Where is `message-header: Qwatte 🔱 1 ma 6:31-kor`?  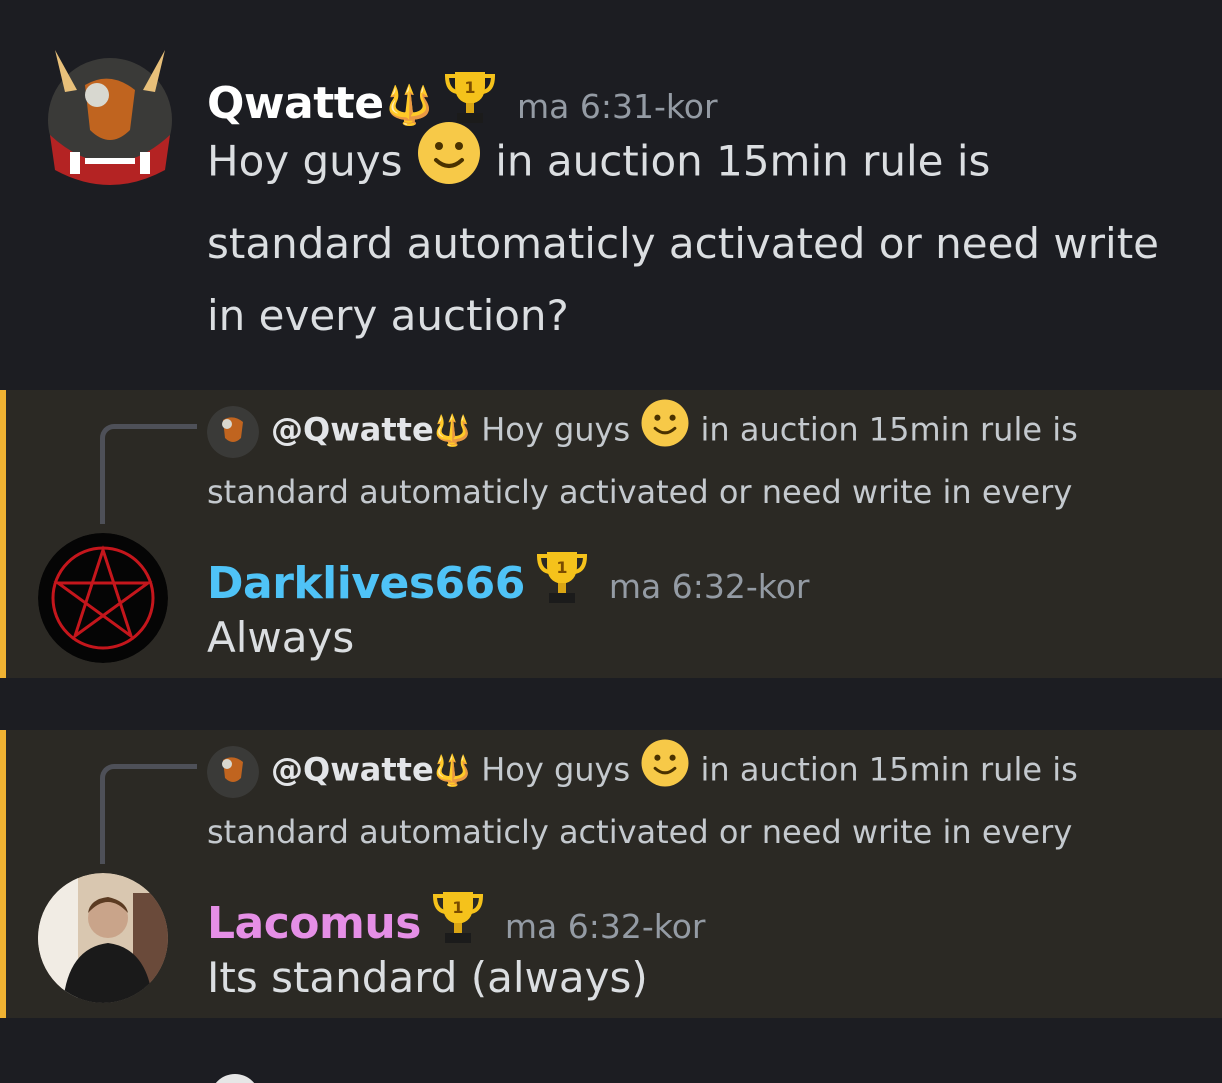 message-header: Qwatte 🔱 1 ma 6:31-kor is located at coordinates (462, 94).